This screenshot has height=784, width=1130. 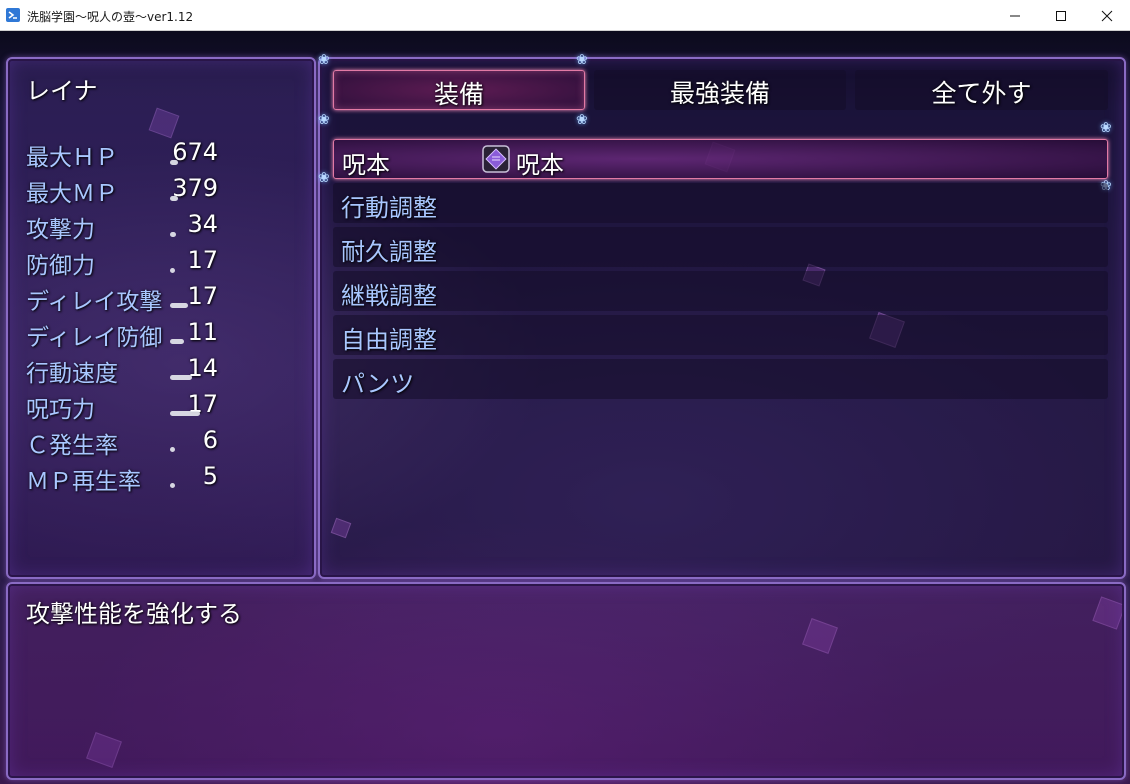 What do you see at coordinates (496, 159) in the screenshot?
I see `spellbook-icon` at bounding box center [496, 159].